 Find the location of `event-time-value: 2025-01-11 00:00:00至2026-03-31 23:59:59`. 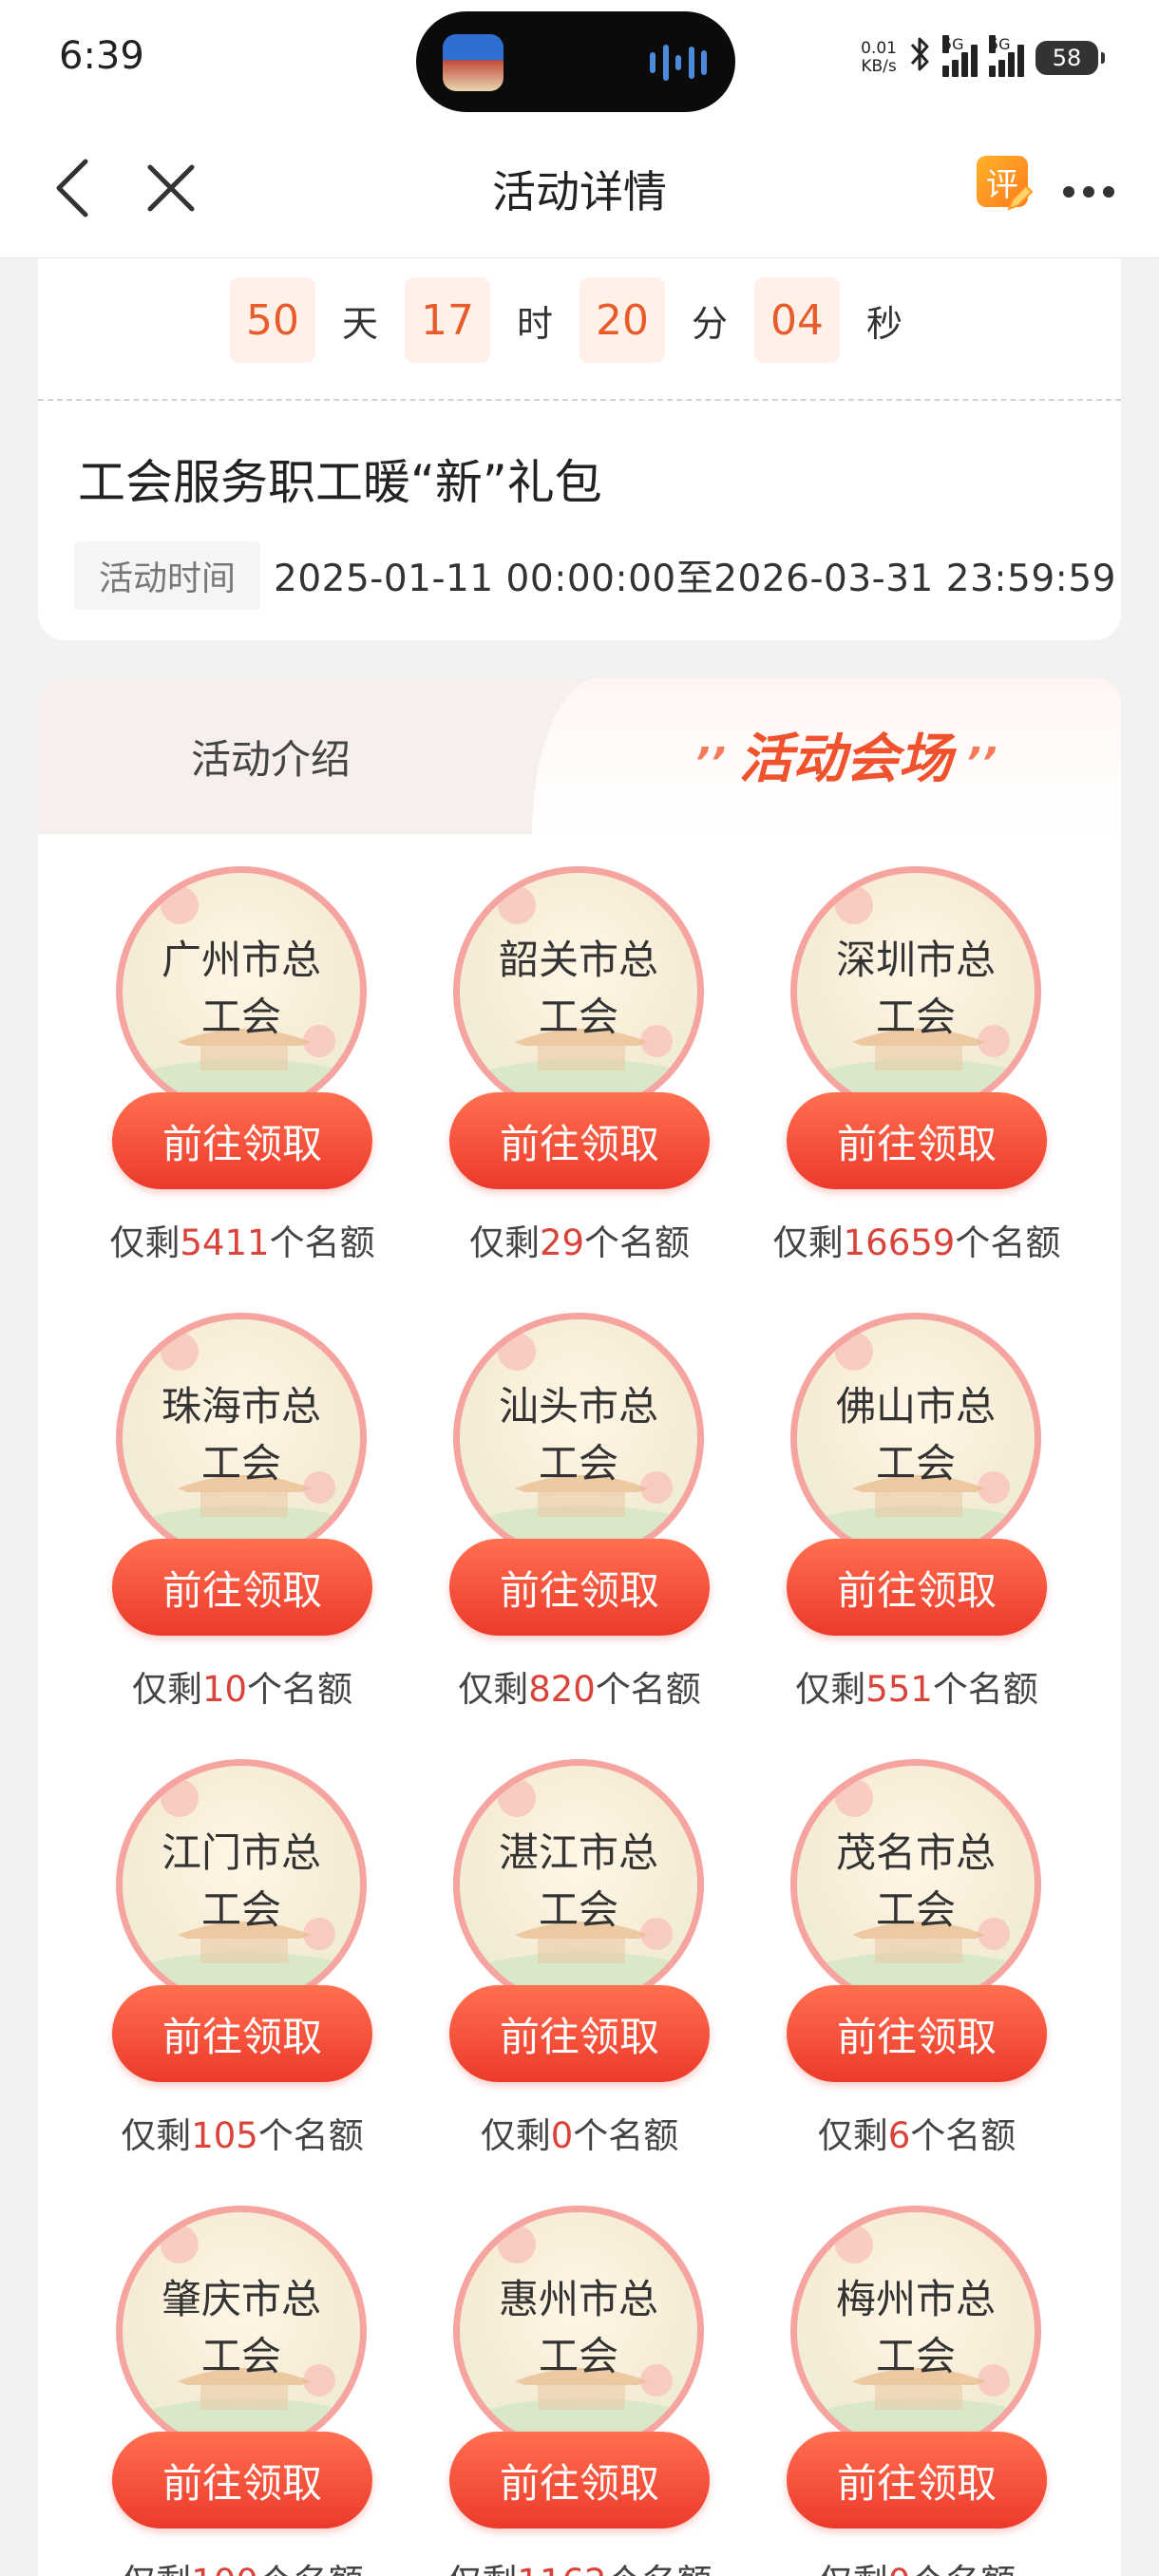

event-time-value: 2025-01-11 00:00:00至2026-03-31 23:59:59 is located at coordinates (695, 579).